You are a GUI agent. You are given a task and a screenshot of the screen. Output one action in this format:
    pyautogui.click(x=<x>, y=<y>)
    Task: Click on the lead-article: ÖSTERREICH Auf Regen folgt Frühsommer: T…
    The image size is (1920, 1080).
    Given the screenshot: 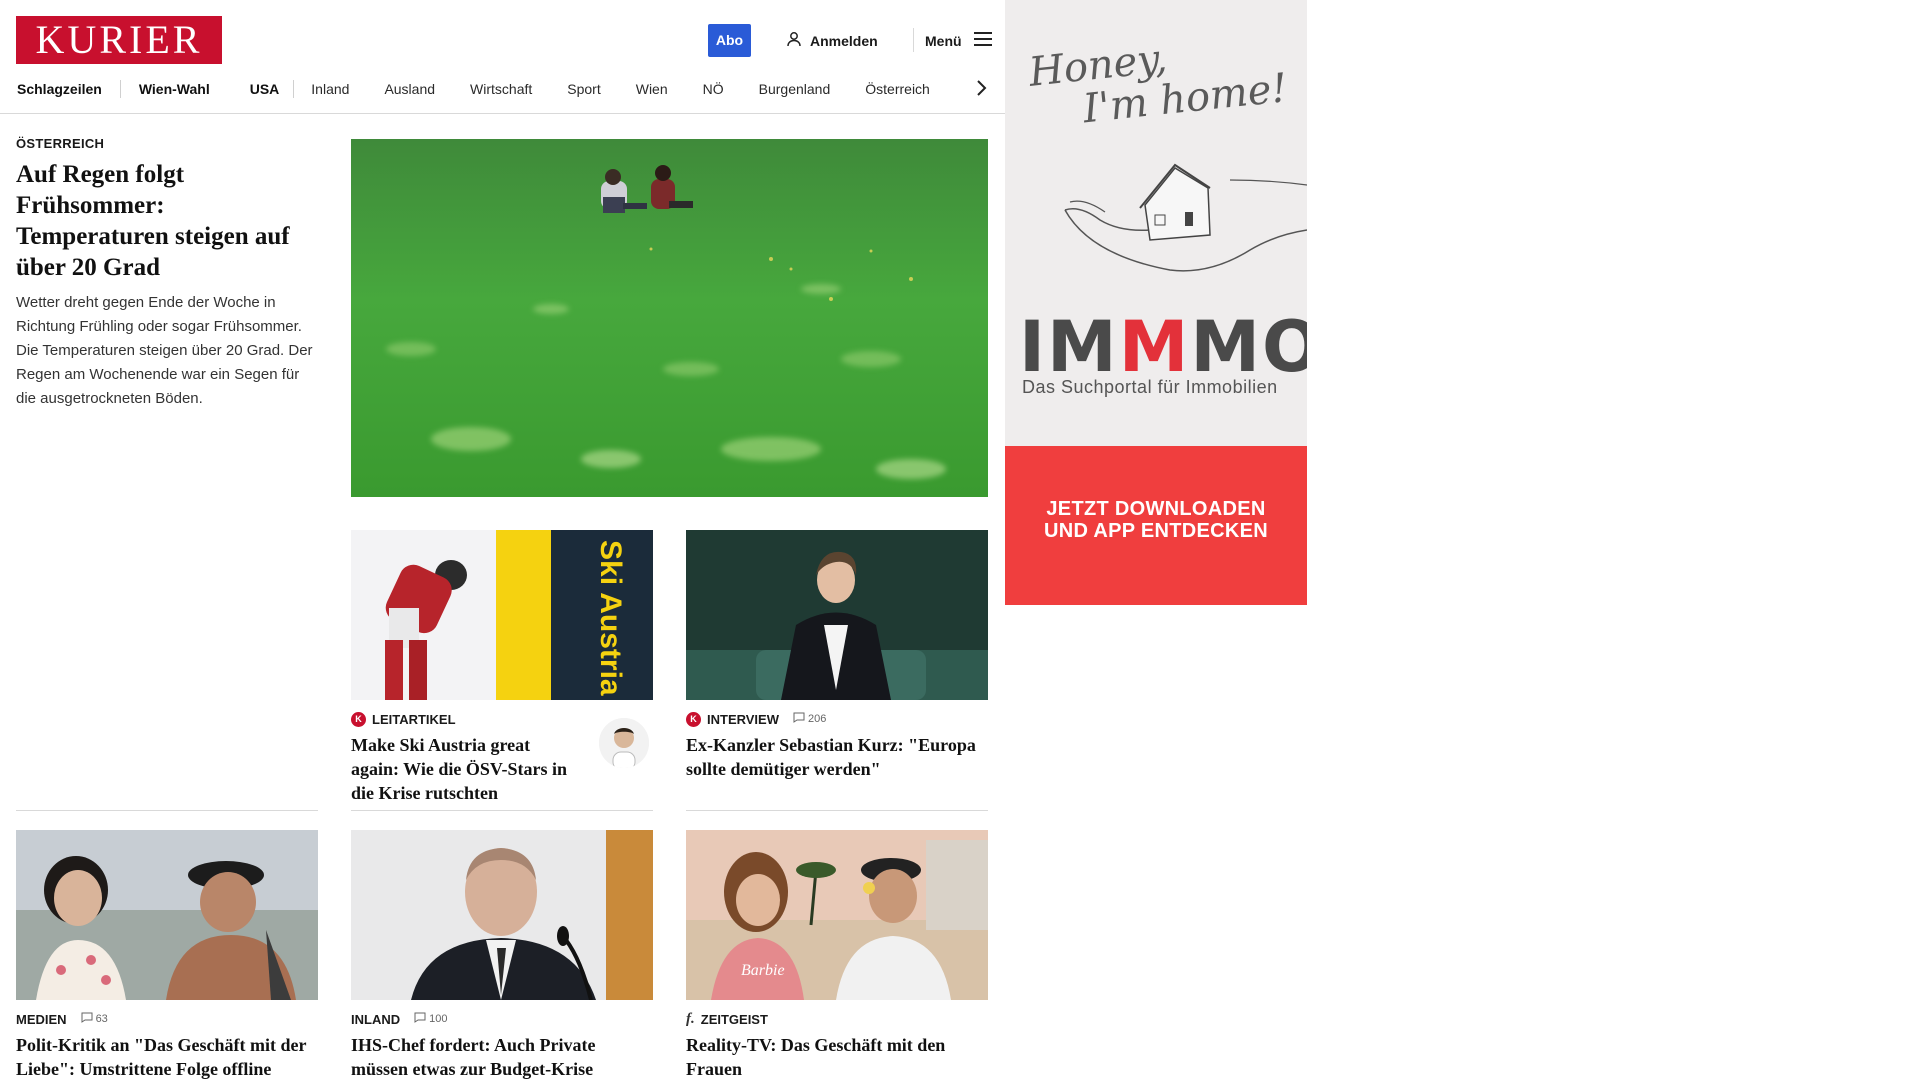 What is the action you would take?
    pyautogui.click(x=168, y=273)
    